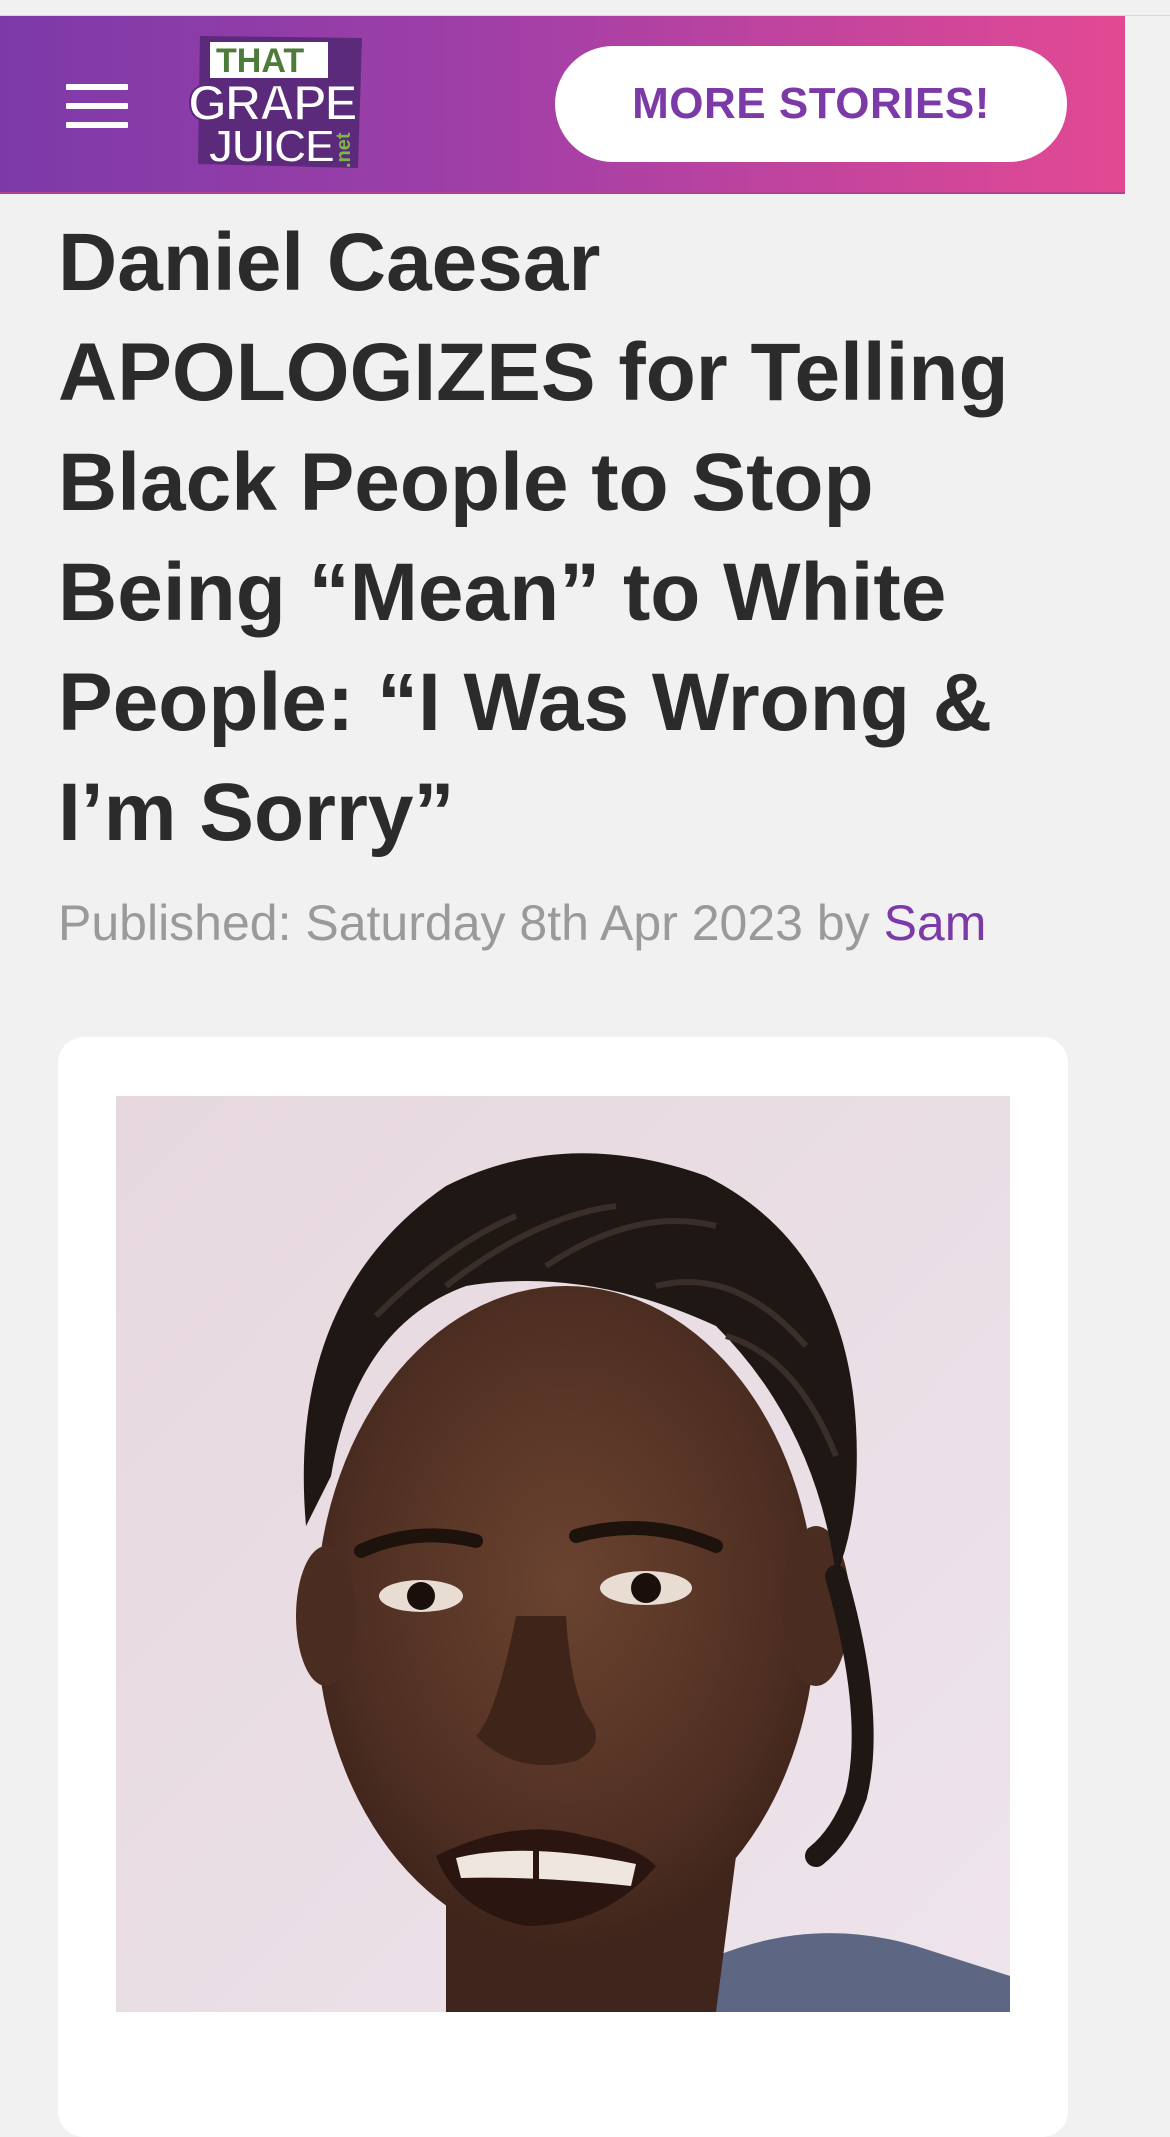 This screenshot has height=2137, width=1170. What do you see at coordinates (97, 106) in the screenshot?
I see `hamburger-menu-icon` at bounding box center [97, 106].